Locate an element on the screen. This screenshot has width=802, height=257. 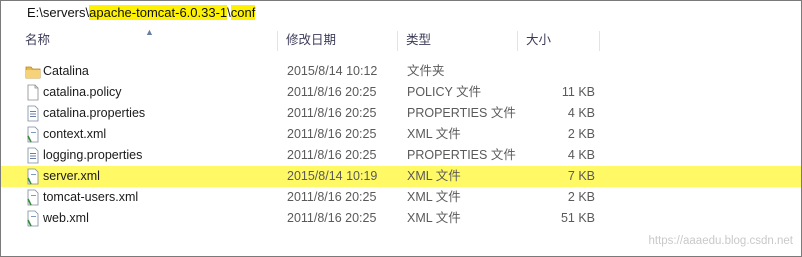
file-row: Catalina 2015/8/14 10:12 文件夹 is located at coordinates (401, 71).